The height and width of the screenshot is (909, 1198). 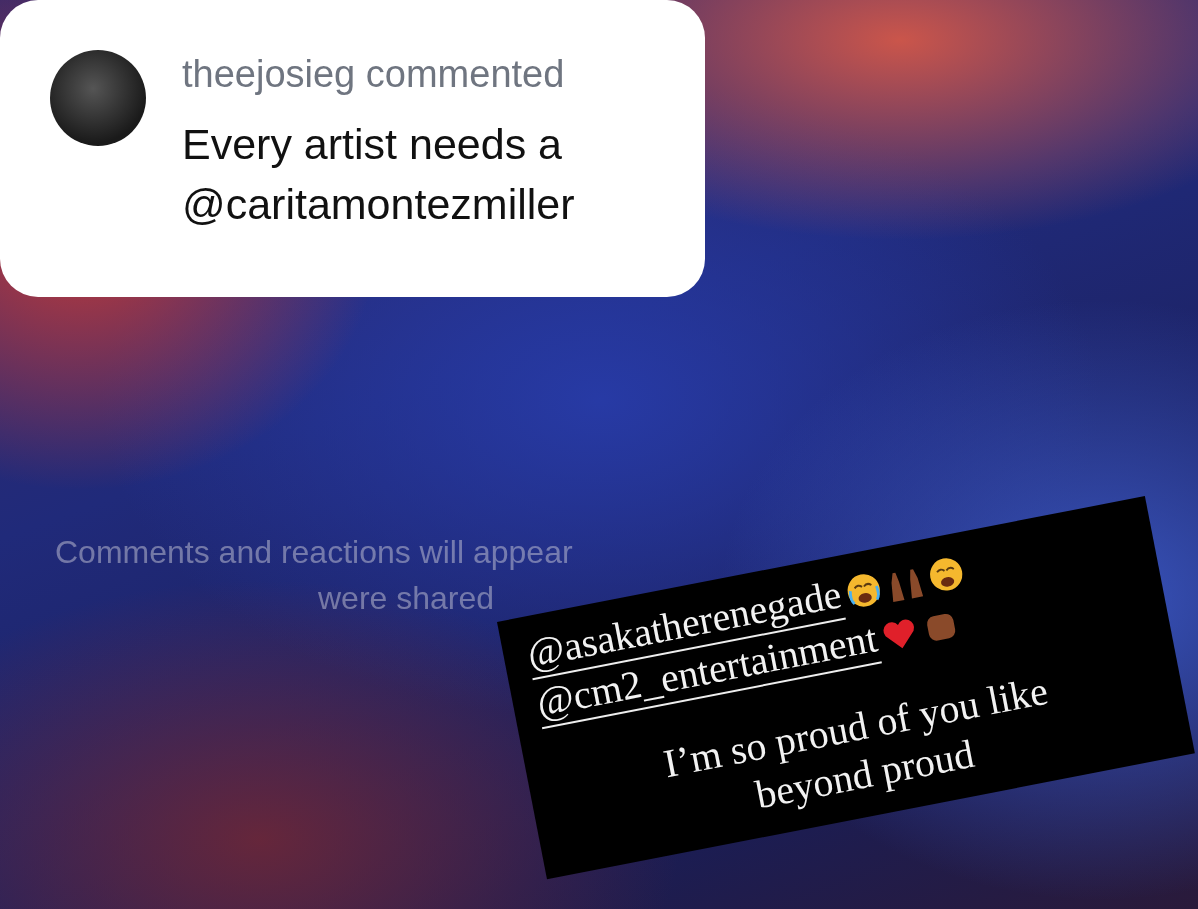 I want to click on comment-header: theejosieg commented, so click(x=374, y=74).